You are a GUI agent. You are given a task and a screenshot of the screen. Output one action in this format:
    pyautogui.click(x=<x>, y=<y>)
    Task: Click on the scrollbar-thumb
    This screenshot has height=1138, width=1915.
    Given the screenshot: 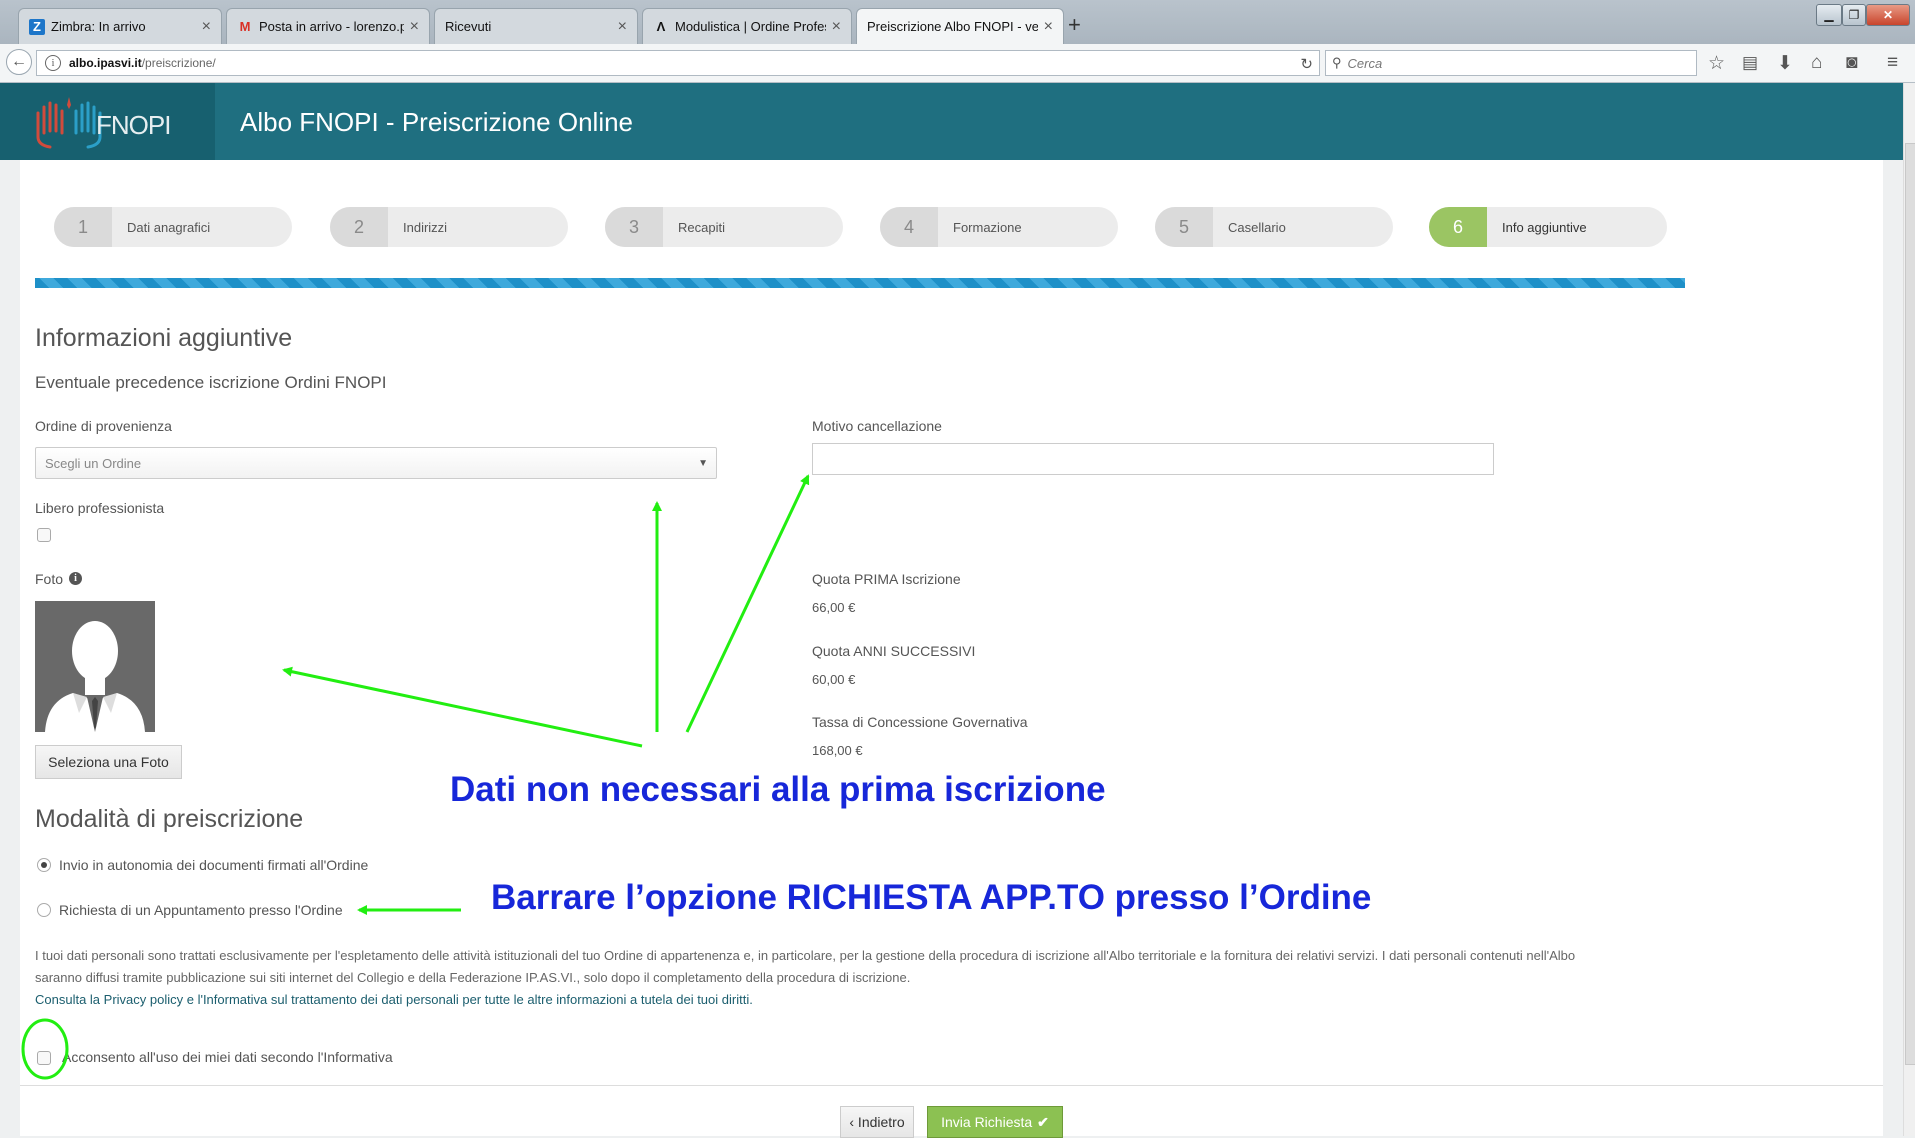 What is the action you would take?
    pyautogui.click(x=1910, y=604)
    